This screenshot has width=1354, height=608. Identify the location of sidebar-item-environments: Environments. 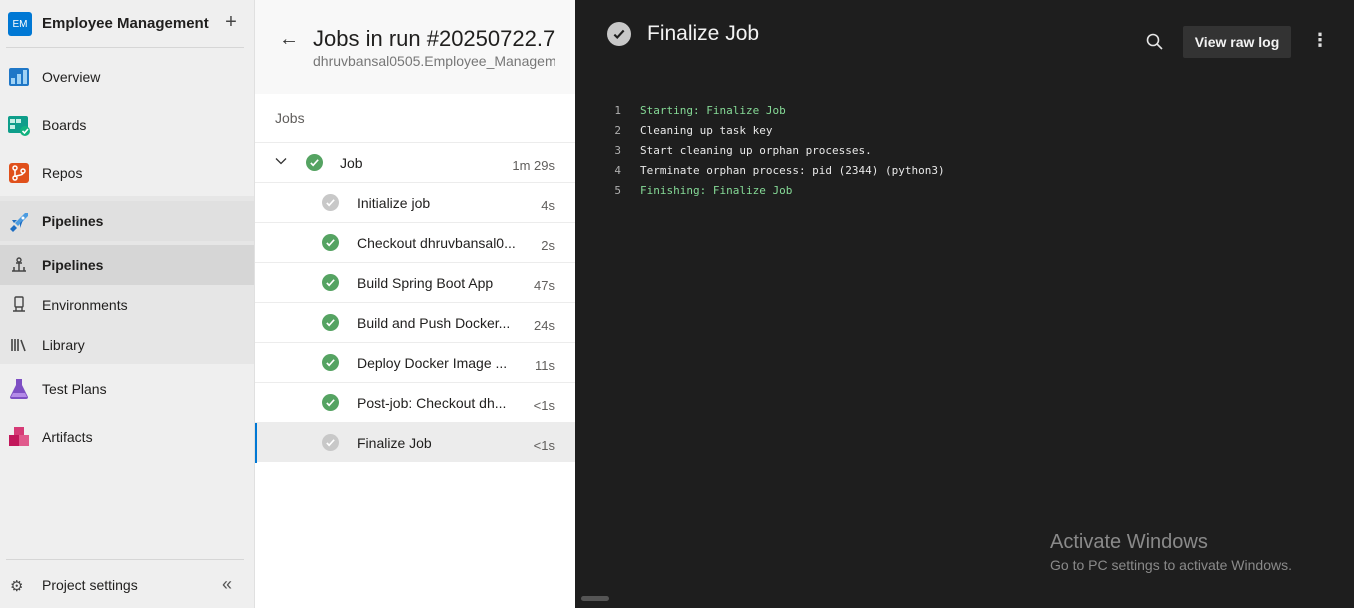
(127, 305).